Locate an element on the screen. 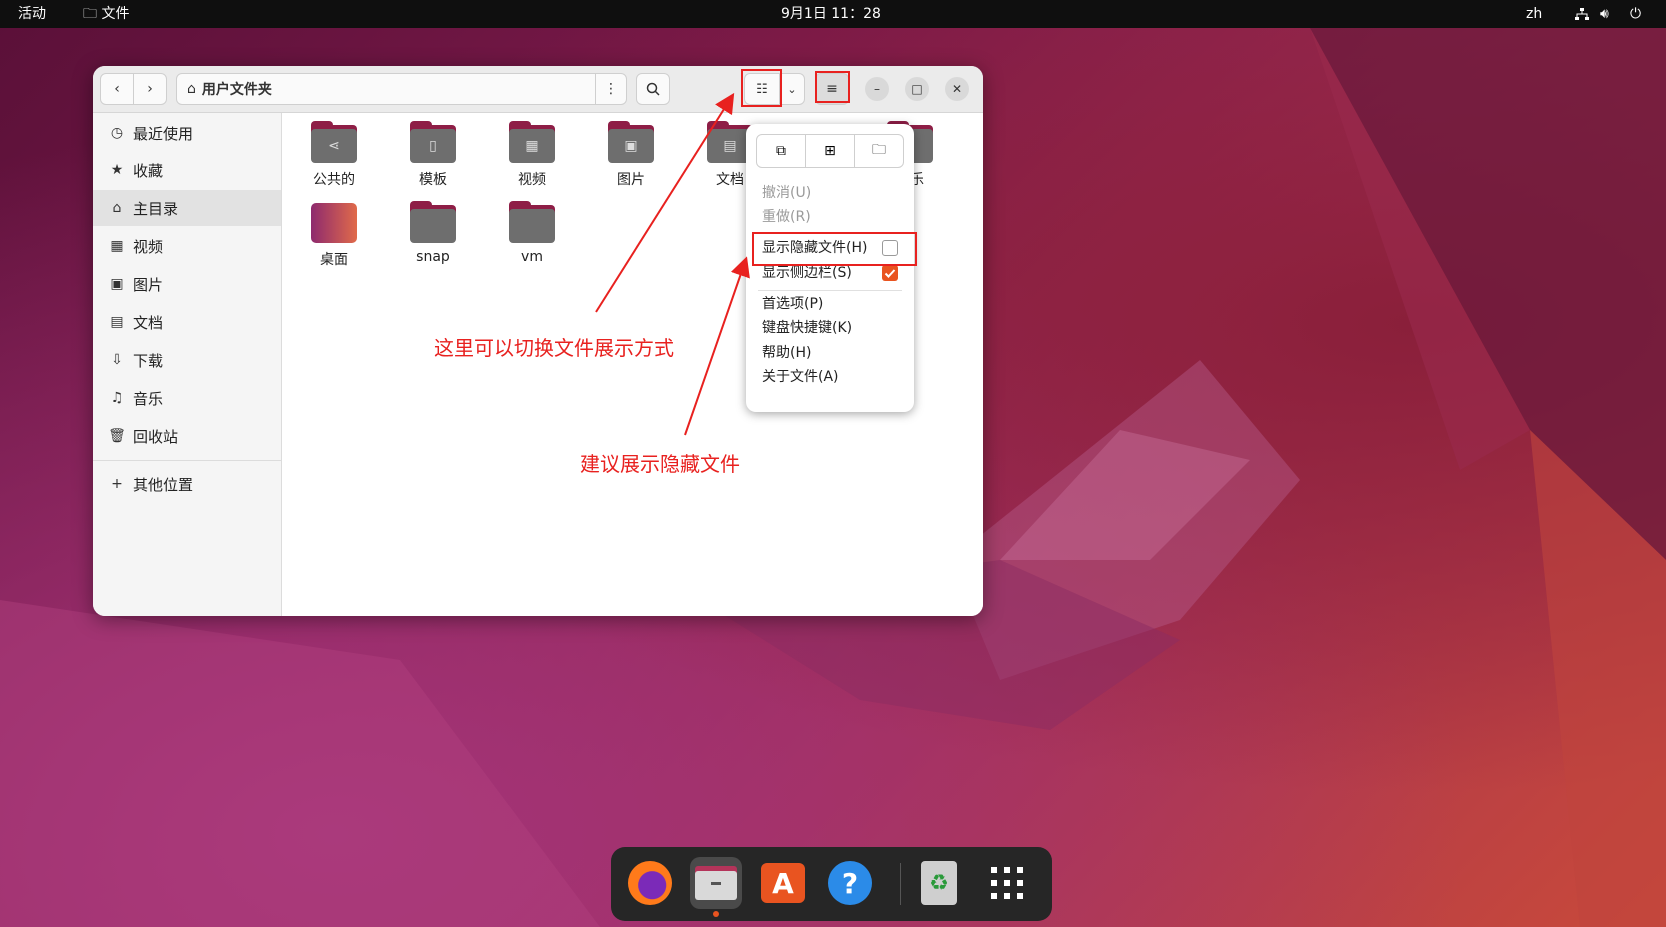  annotation-view-switch: 这里可以切换文件展示方式 is located at coordinates (554, 348).